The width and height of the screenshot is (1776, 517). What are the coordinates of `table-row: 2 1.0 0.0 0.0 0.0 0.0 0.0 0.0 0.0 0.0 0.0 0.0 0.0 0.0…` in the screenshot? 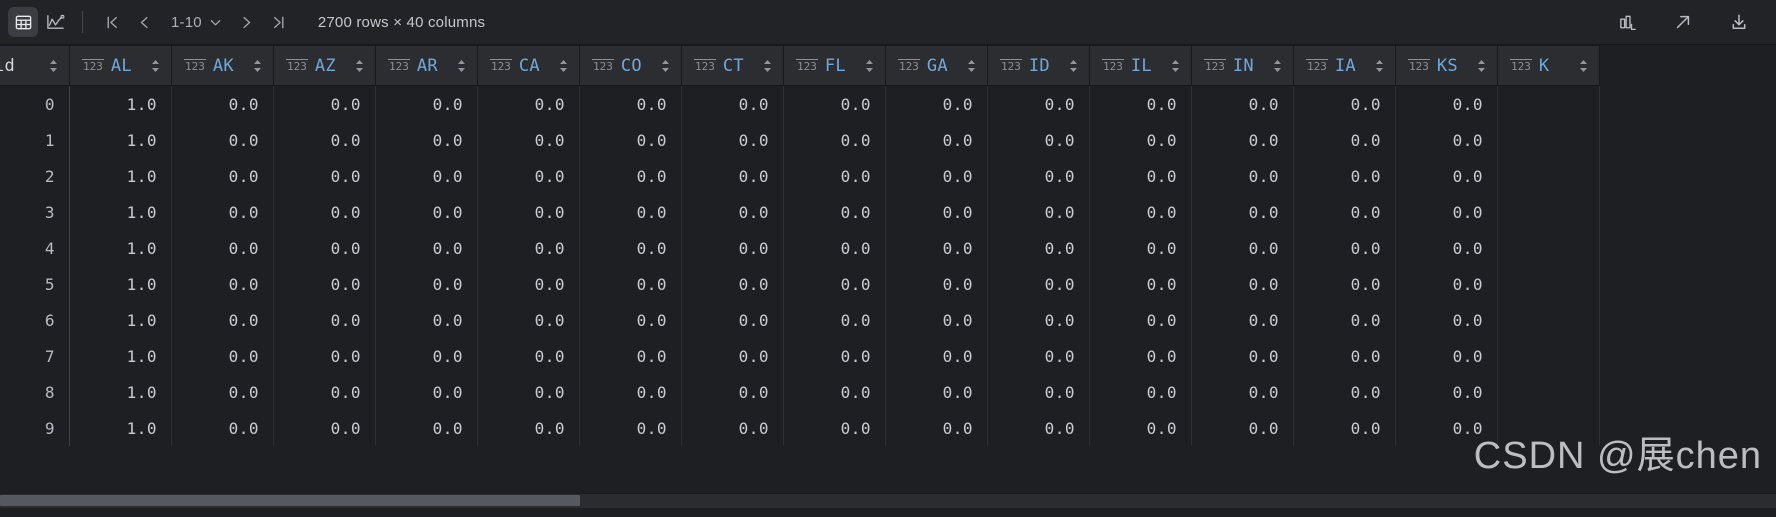 It's located at (800, 176).